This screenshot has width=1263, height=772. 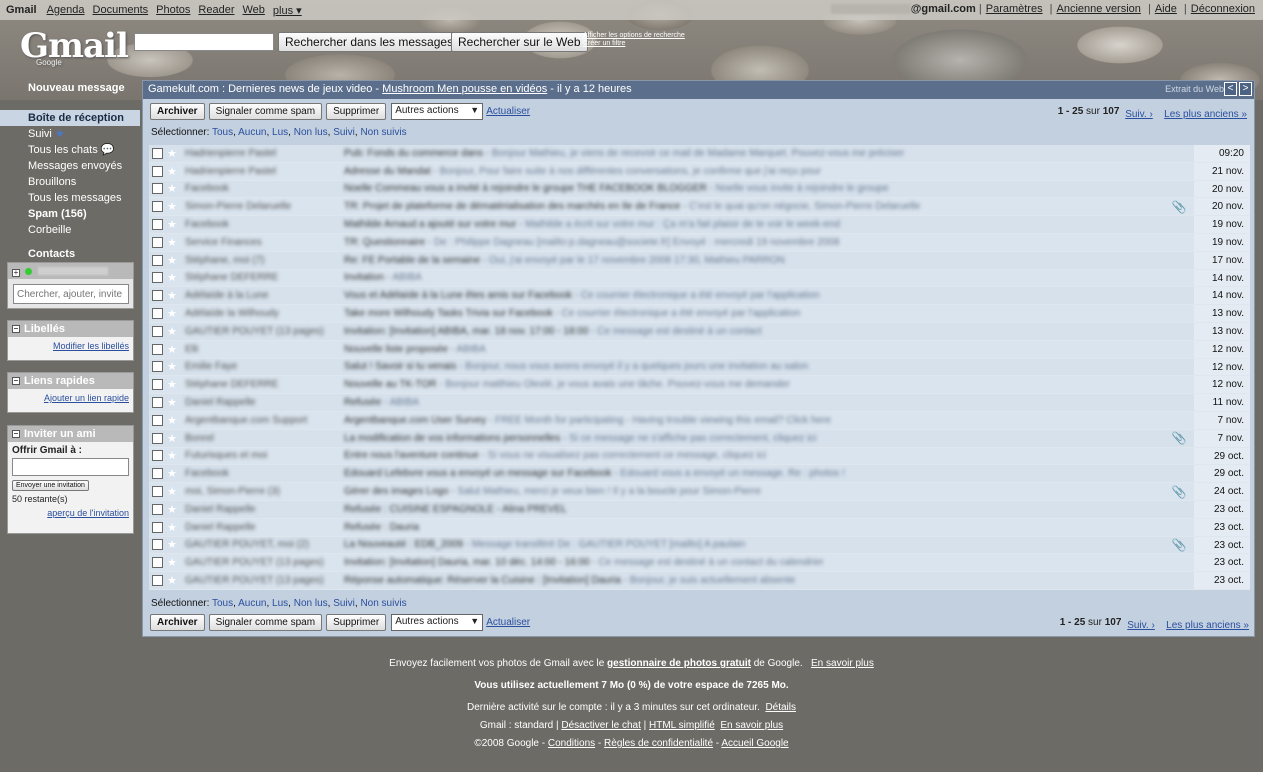 What do you see at coordinates (265, 111) in the screenshot?
I see `report-spam-button: Signaler comme spam` at bounding box center [265, 111].